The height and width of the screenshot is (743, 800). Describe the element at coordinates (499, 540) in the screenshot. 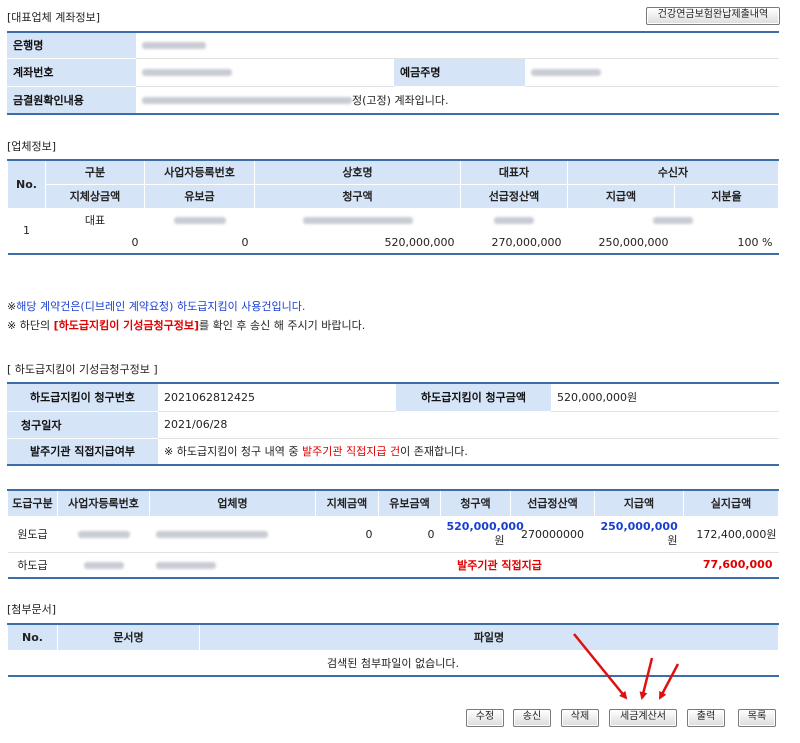

I see `pay-row1-claim-unit: 원` at that location.